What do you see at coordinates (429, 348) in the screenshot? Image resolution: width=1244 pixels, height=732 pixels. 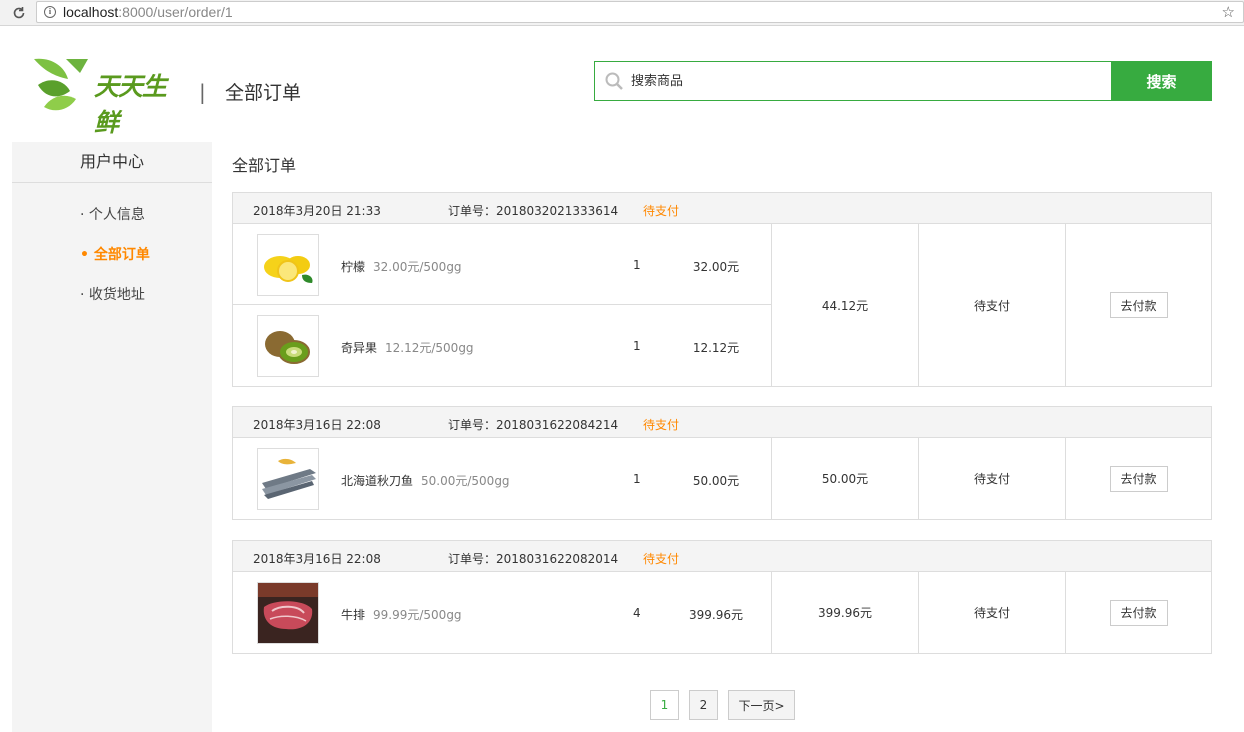 I see `goods-price: 12.12元/500gg` at bounding box center [429, 348].